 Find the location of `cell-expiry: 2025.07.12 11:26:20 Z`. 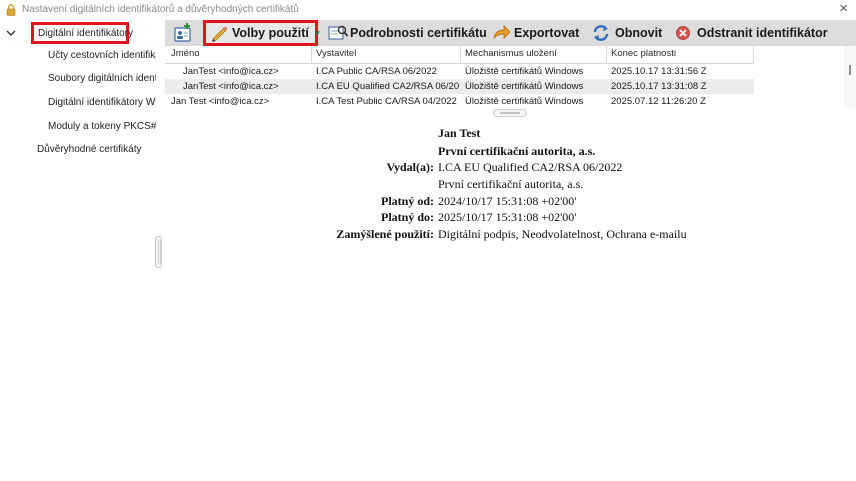

cell-expiry: 2025.07.12 11:26:20 Z is located at coordinates (658, 101).